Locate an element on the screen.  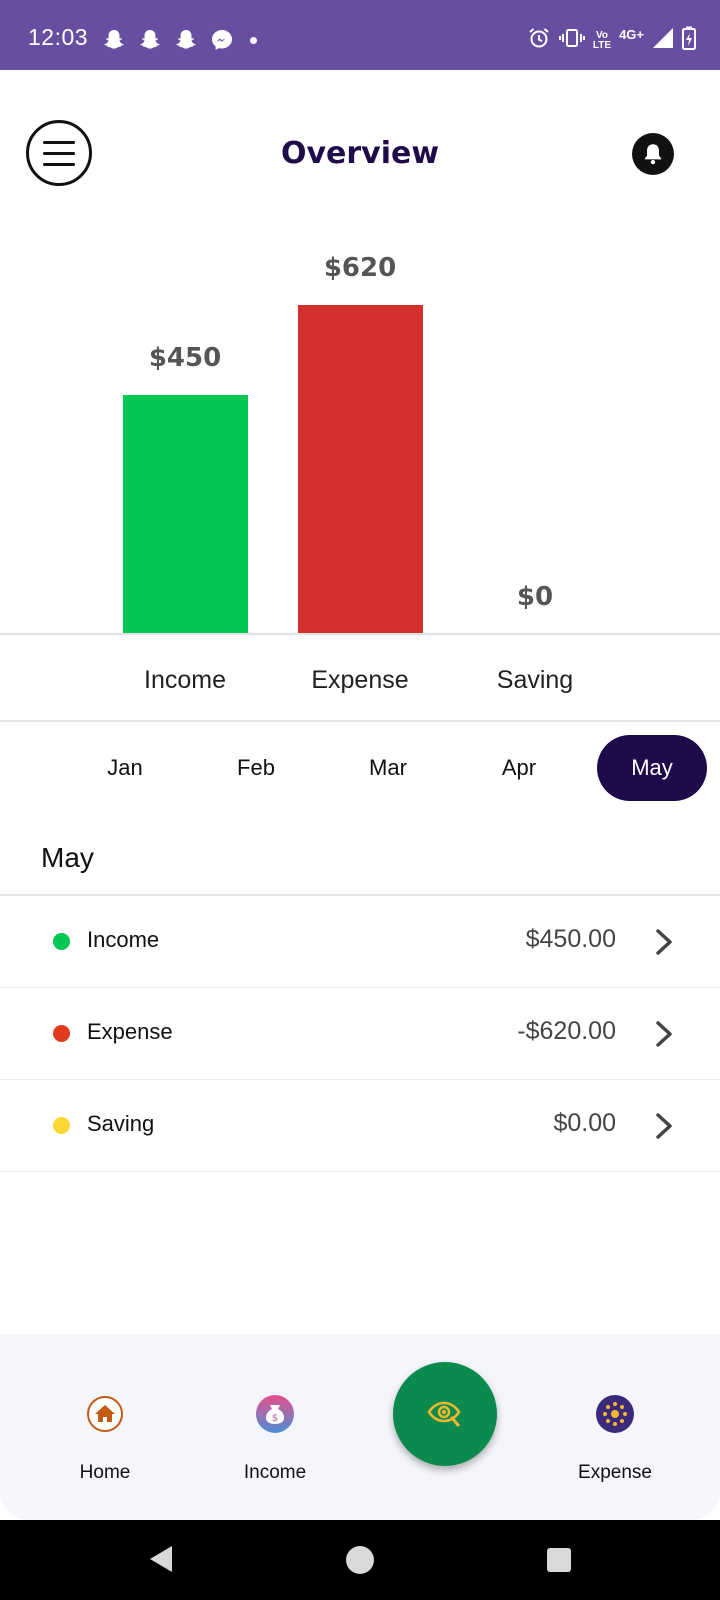
vibrate-icon is located at coordinates (571, 40).